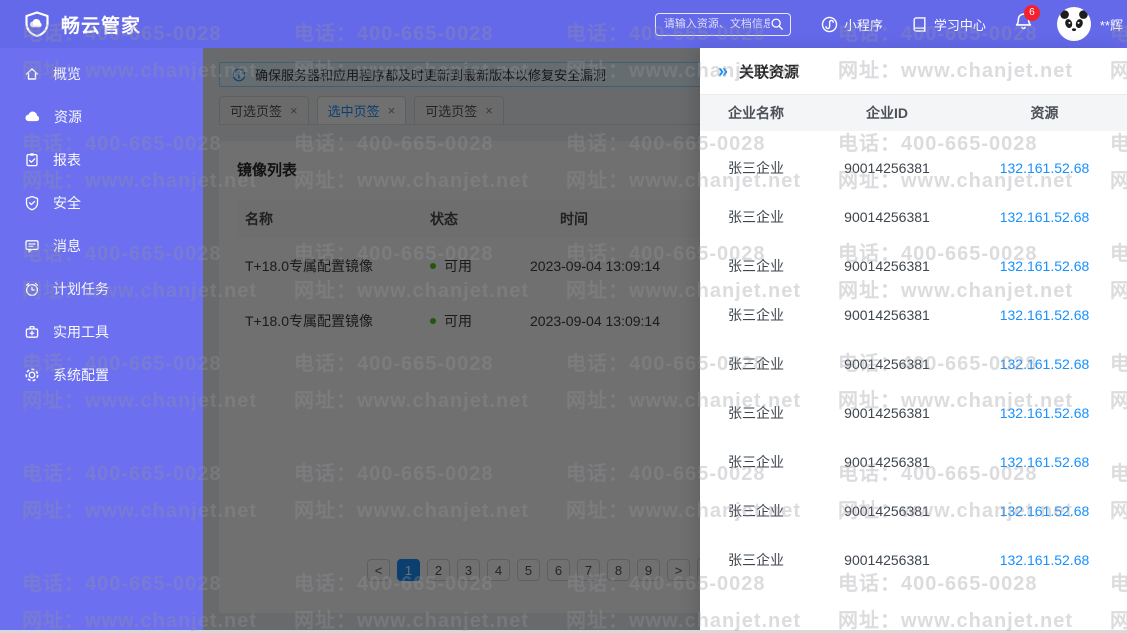 Image resolution: width=1127 pixels, height=633 pixels. What do you see at coordinates (67, 73) in the screenshot?
I see `sidebar-item-label: 概览` at bounding box center [67, 73].